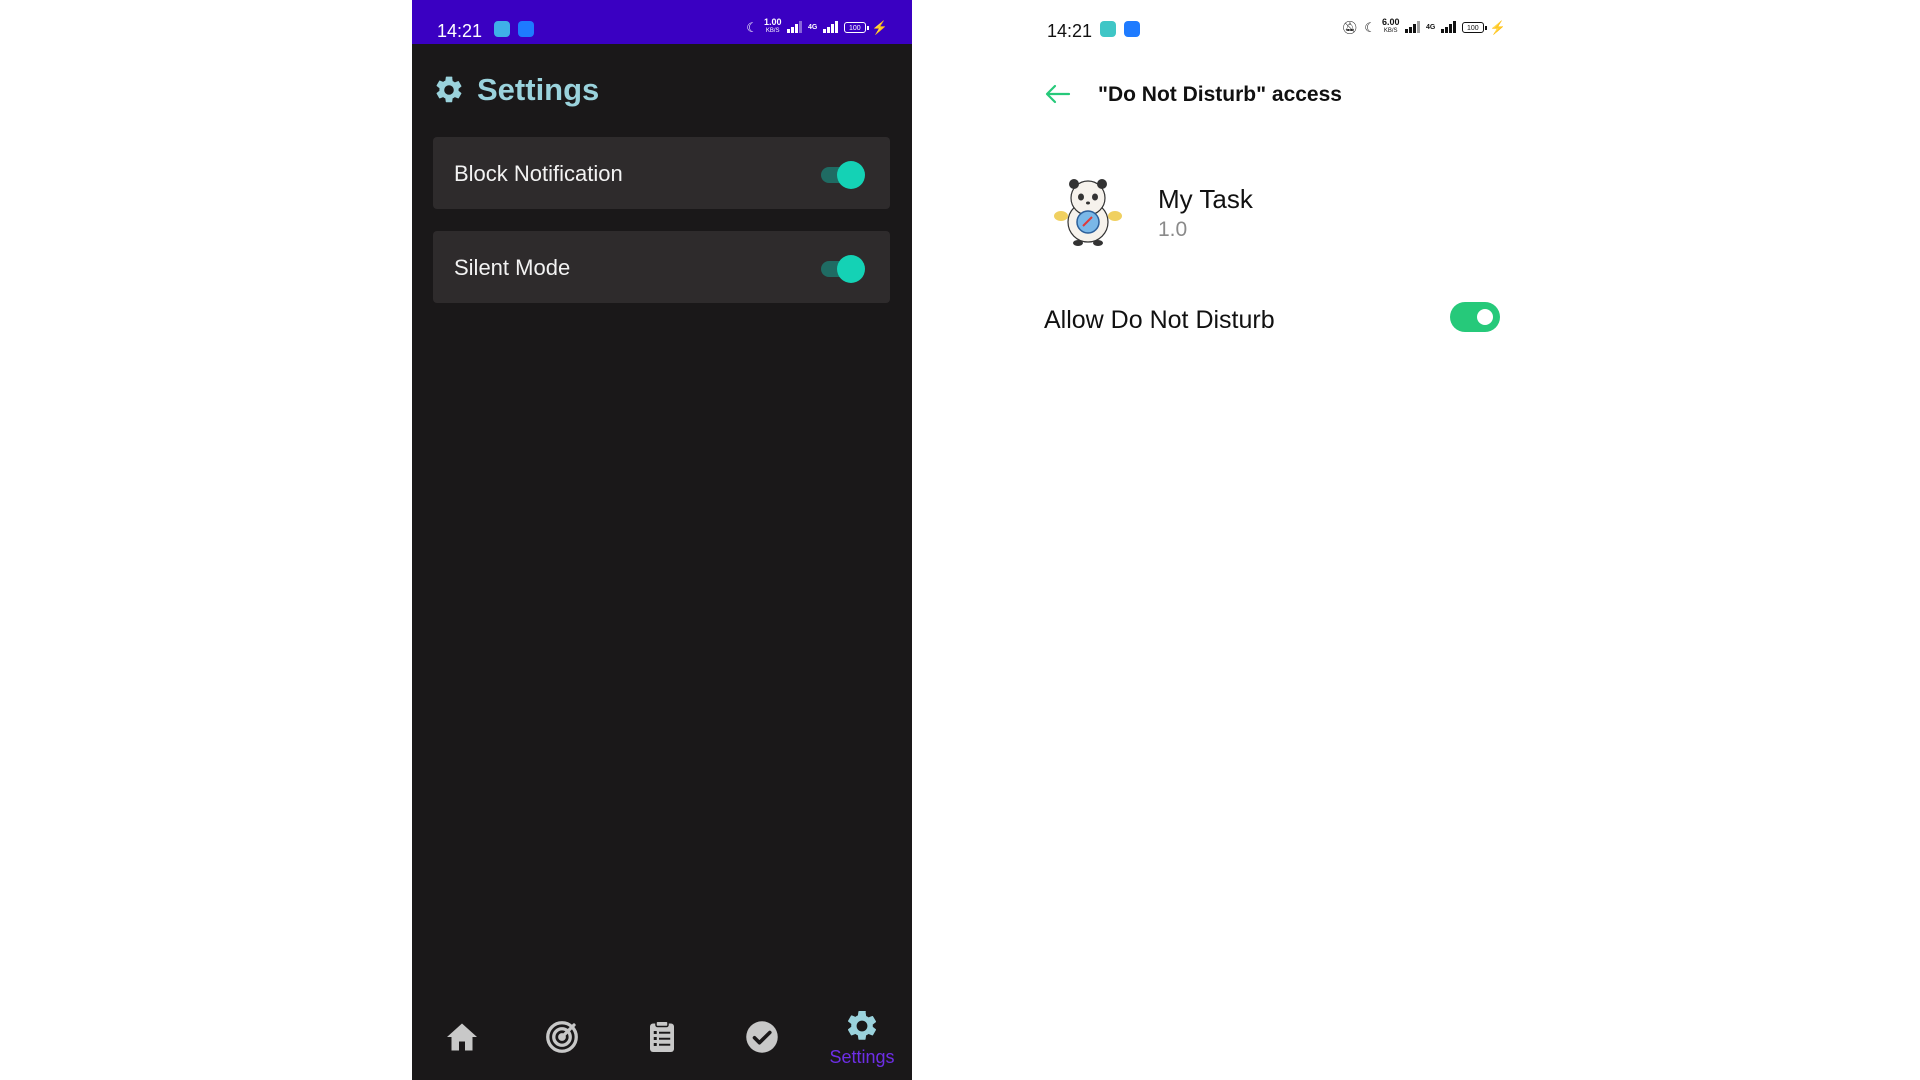 The height and width of the screenshot is (1080, 1920). Describe the element at coordinates (1173, 229) in the screenshot. I see `app-version: 1.0` at that location.